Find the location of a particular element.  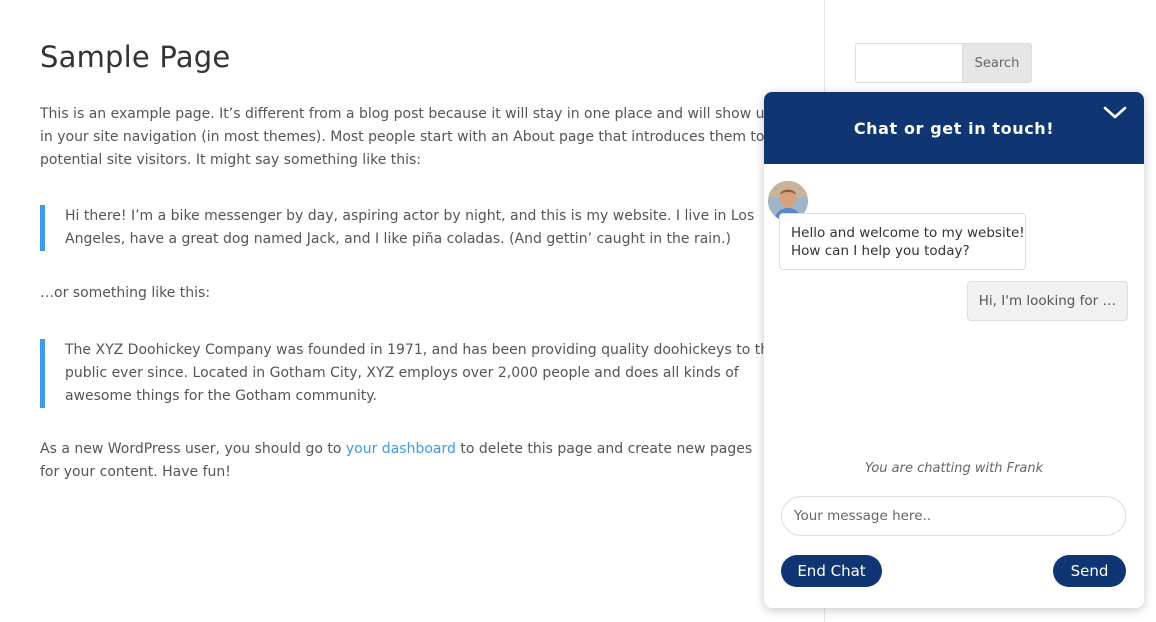

chevron-down-icon is located at coordinates (1115, 113).